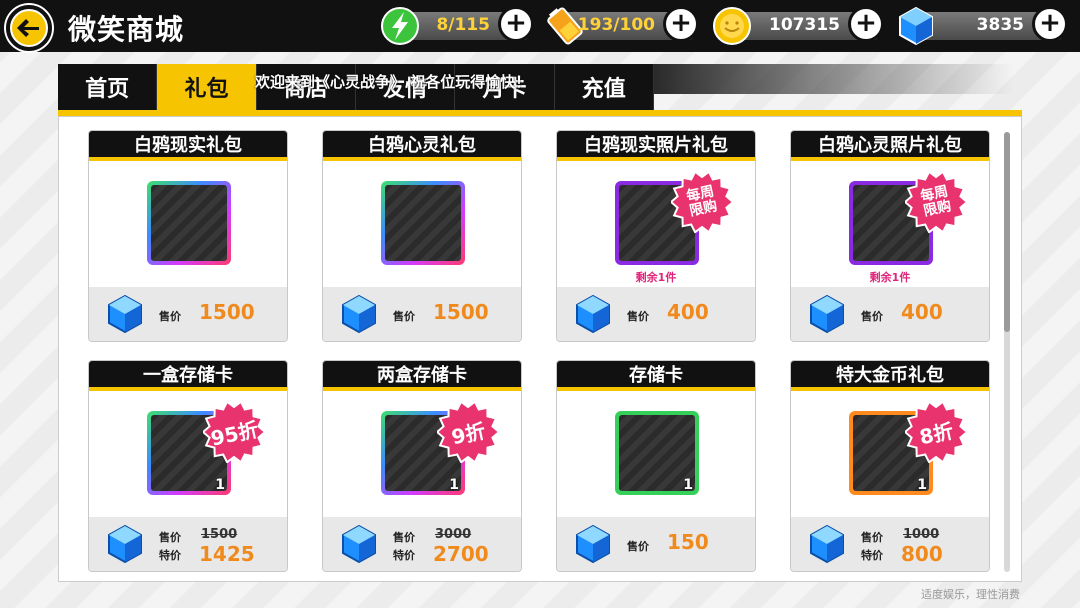  I want to click on discount-badge: 9折, so click(468, 432).